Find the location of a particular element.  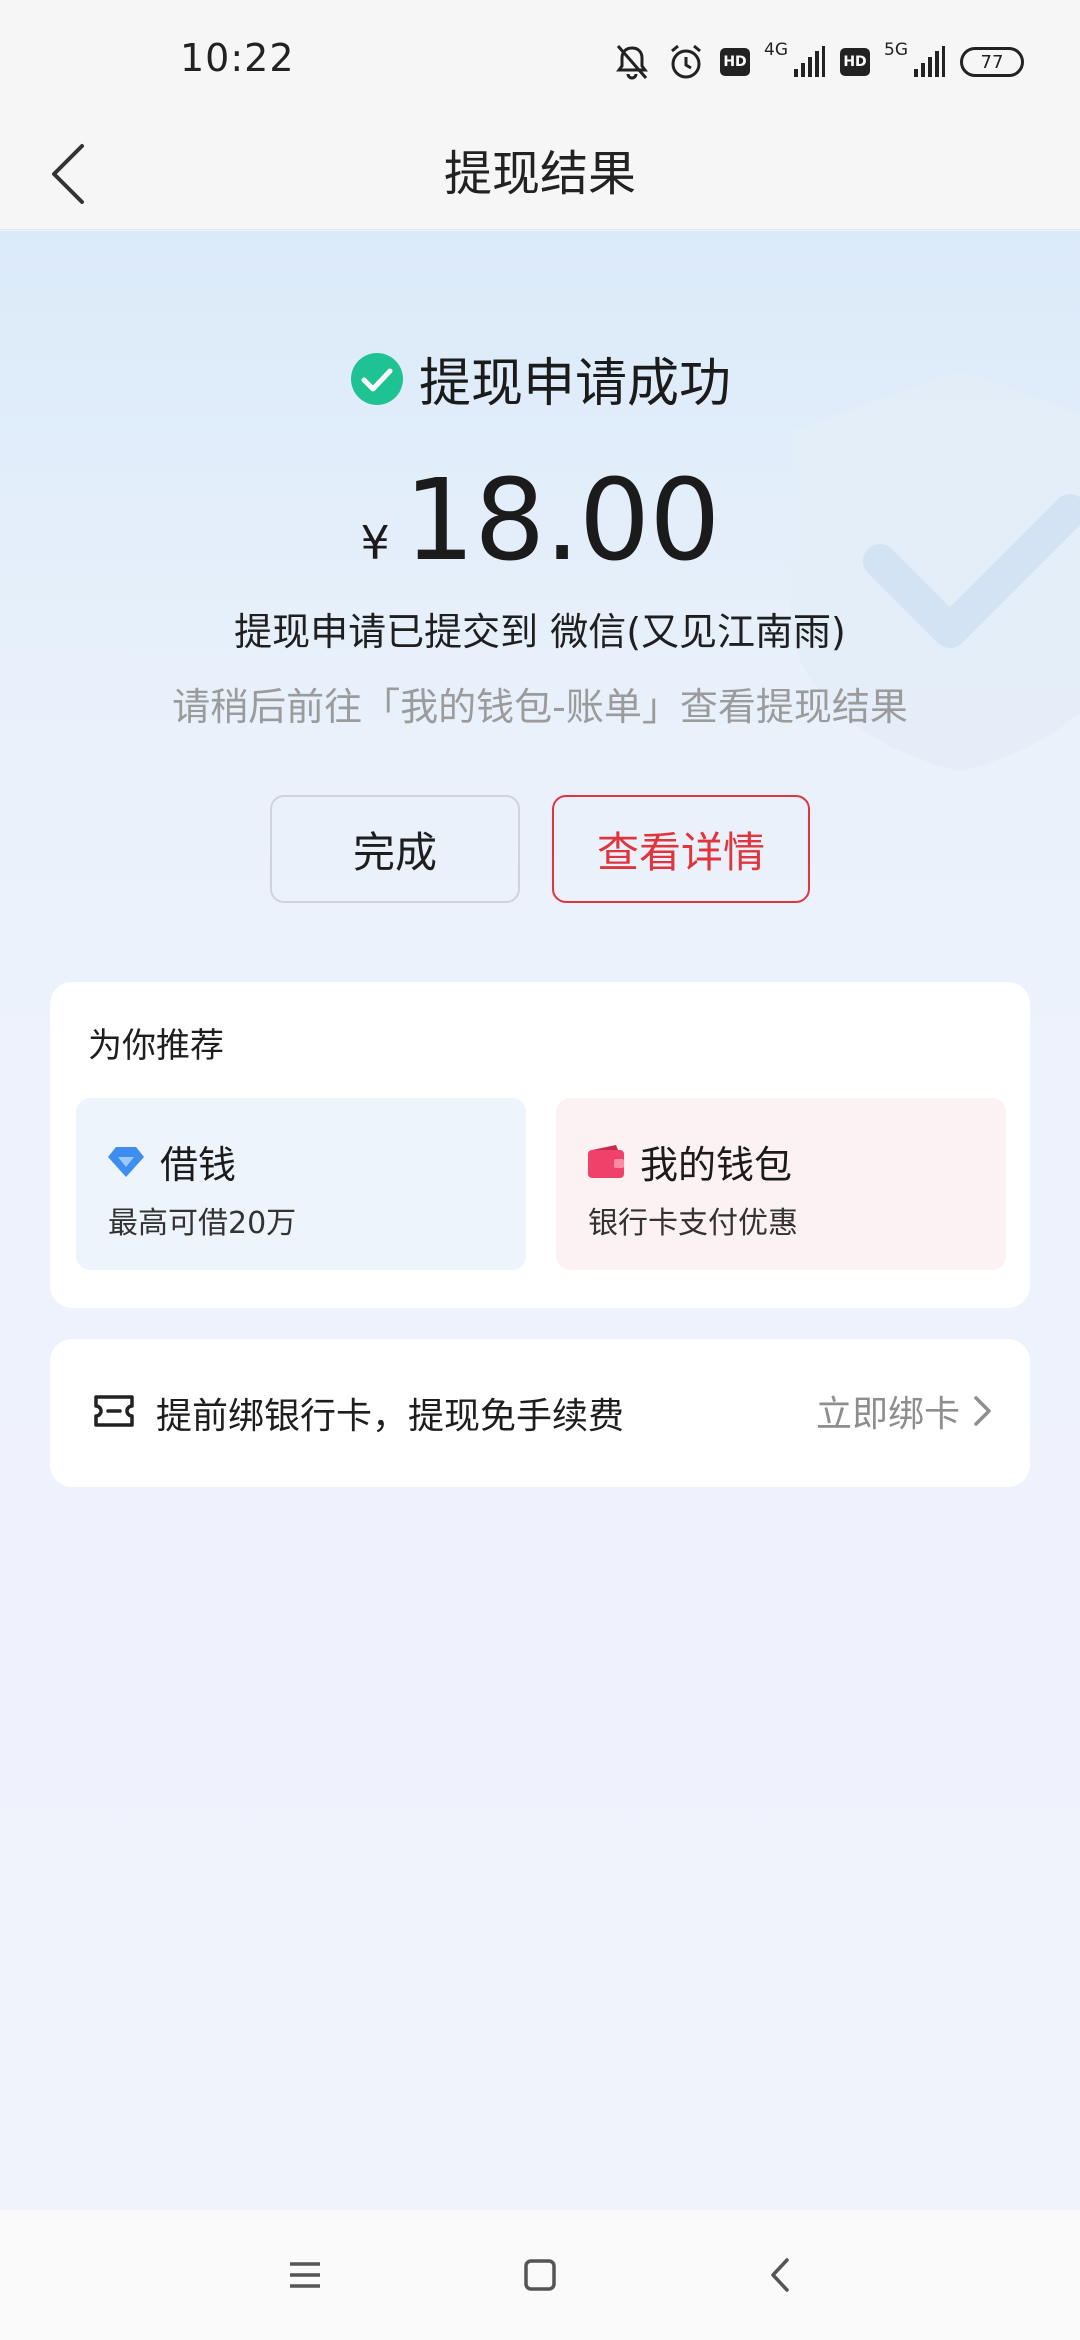

view-detail-button: 查看详情 is located at coordinates (681, 849).